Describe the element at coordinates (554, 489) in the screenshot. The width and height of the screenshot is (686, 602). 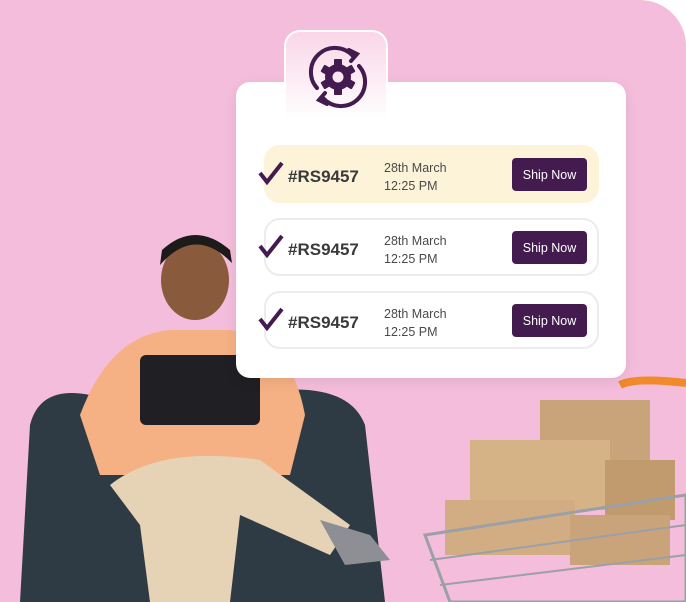
I see `shopping-cart-boxes-image` at that location.